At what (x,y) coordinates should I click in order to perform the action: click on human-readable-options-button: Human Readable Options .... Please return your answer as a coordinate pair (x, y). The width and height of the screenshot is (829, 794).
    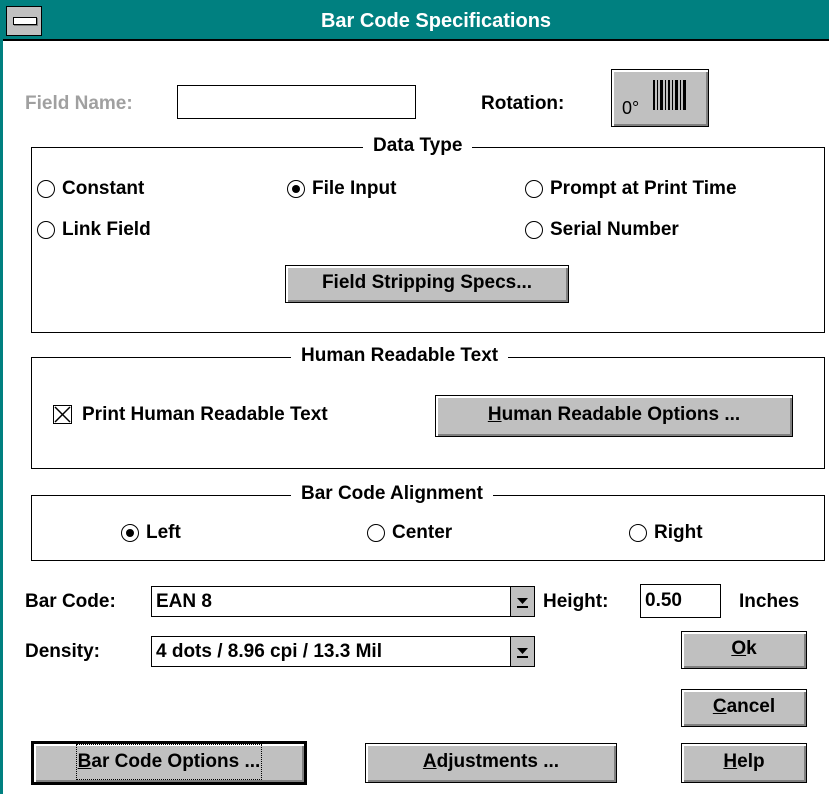
    Looking at the image, I should click on (614, 416).